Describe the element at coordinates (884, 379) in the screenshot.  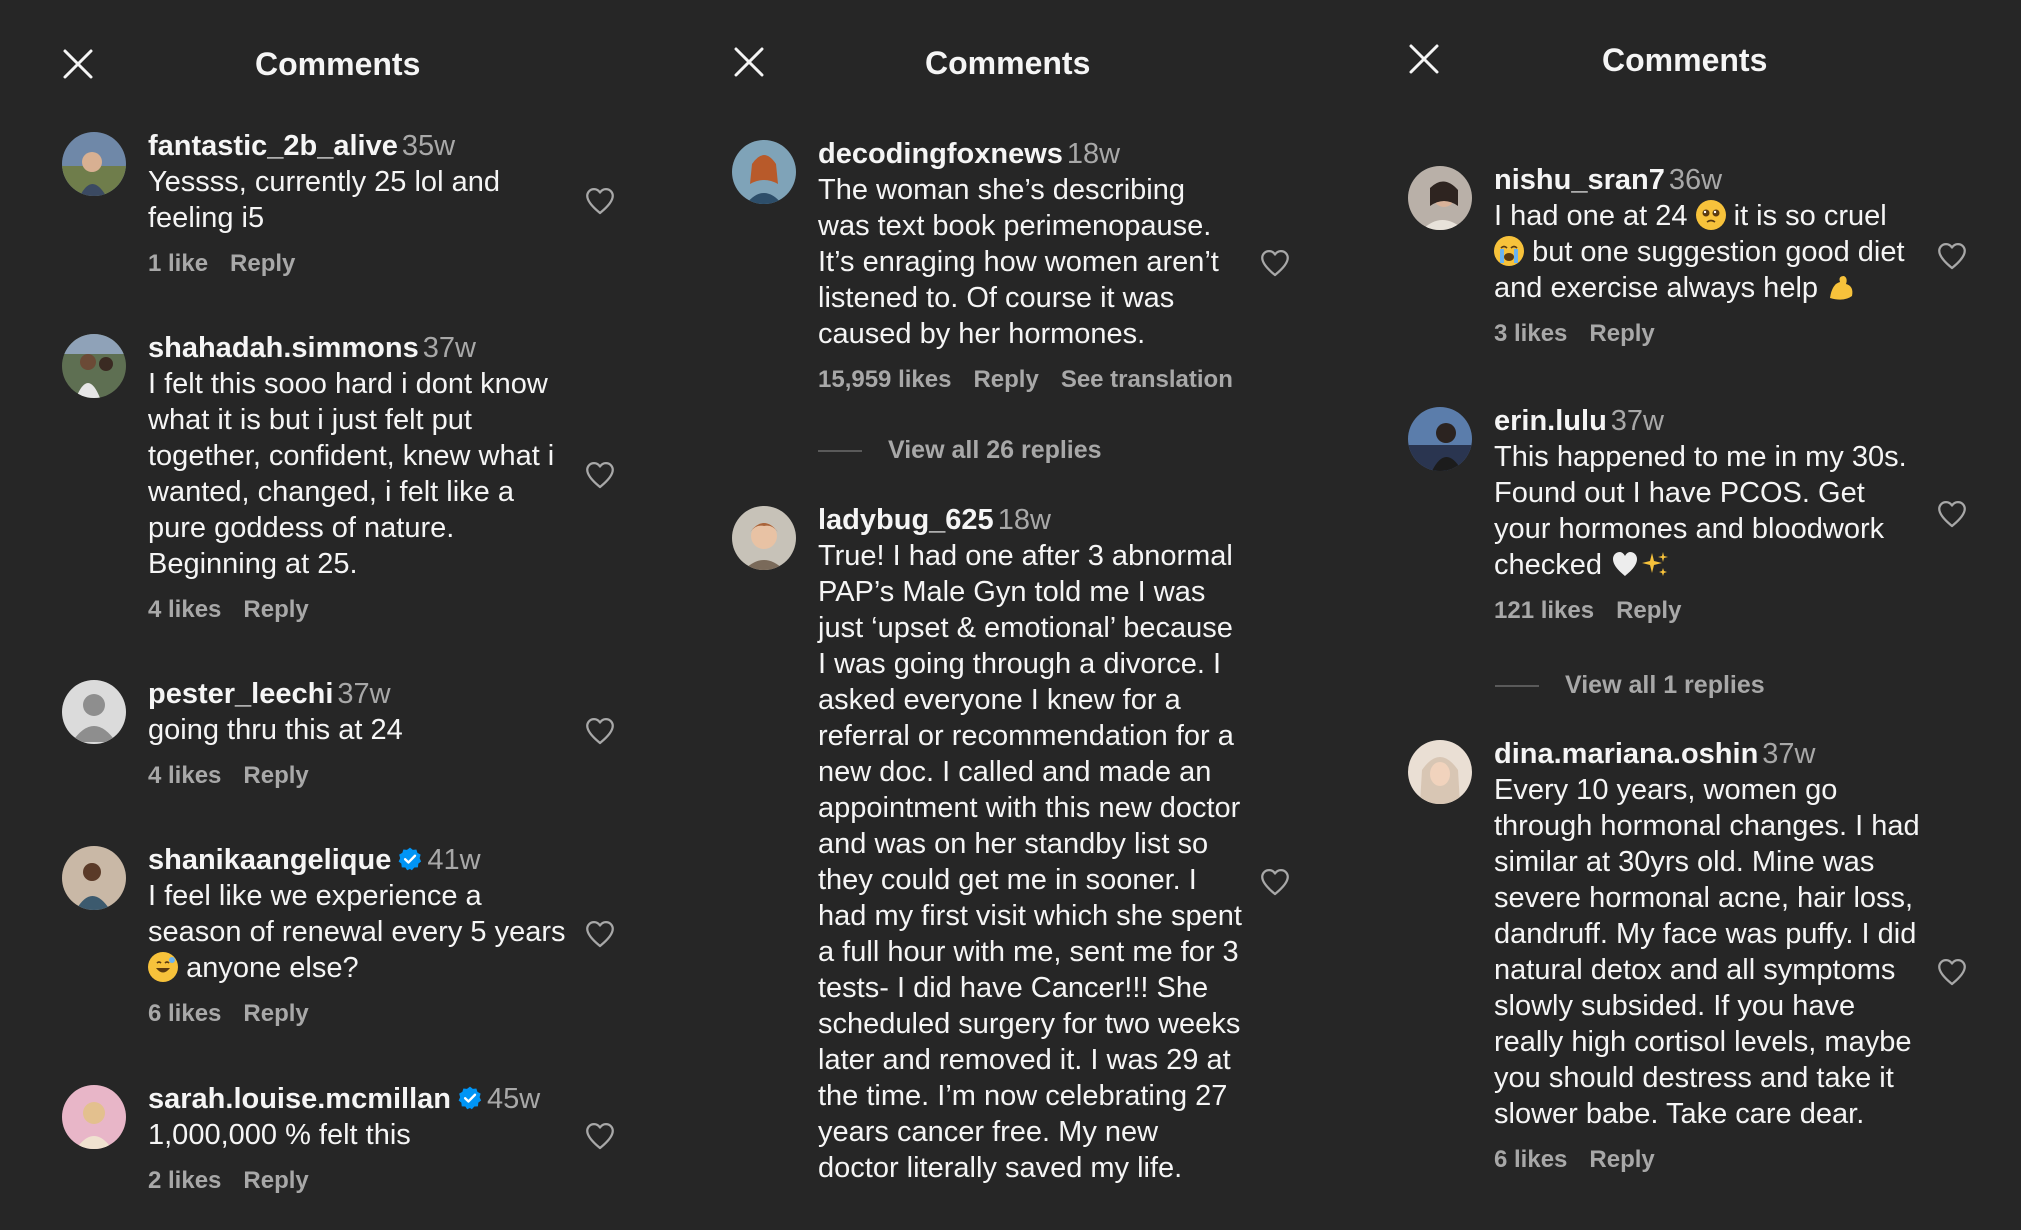
I see `like-count: 15,959 likes` at that location.